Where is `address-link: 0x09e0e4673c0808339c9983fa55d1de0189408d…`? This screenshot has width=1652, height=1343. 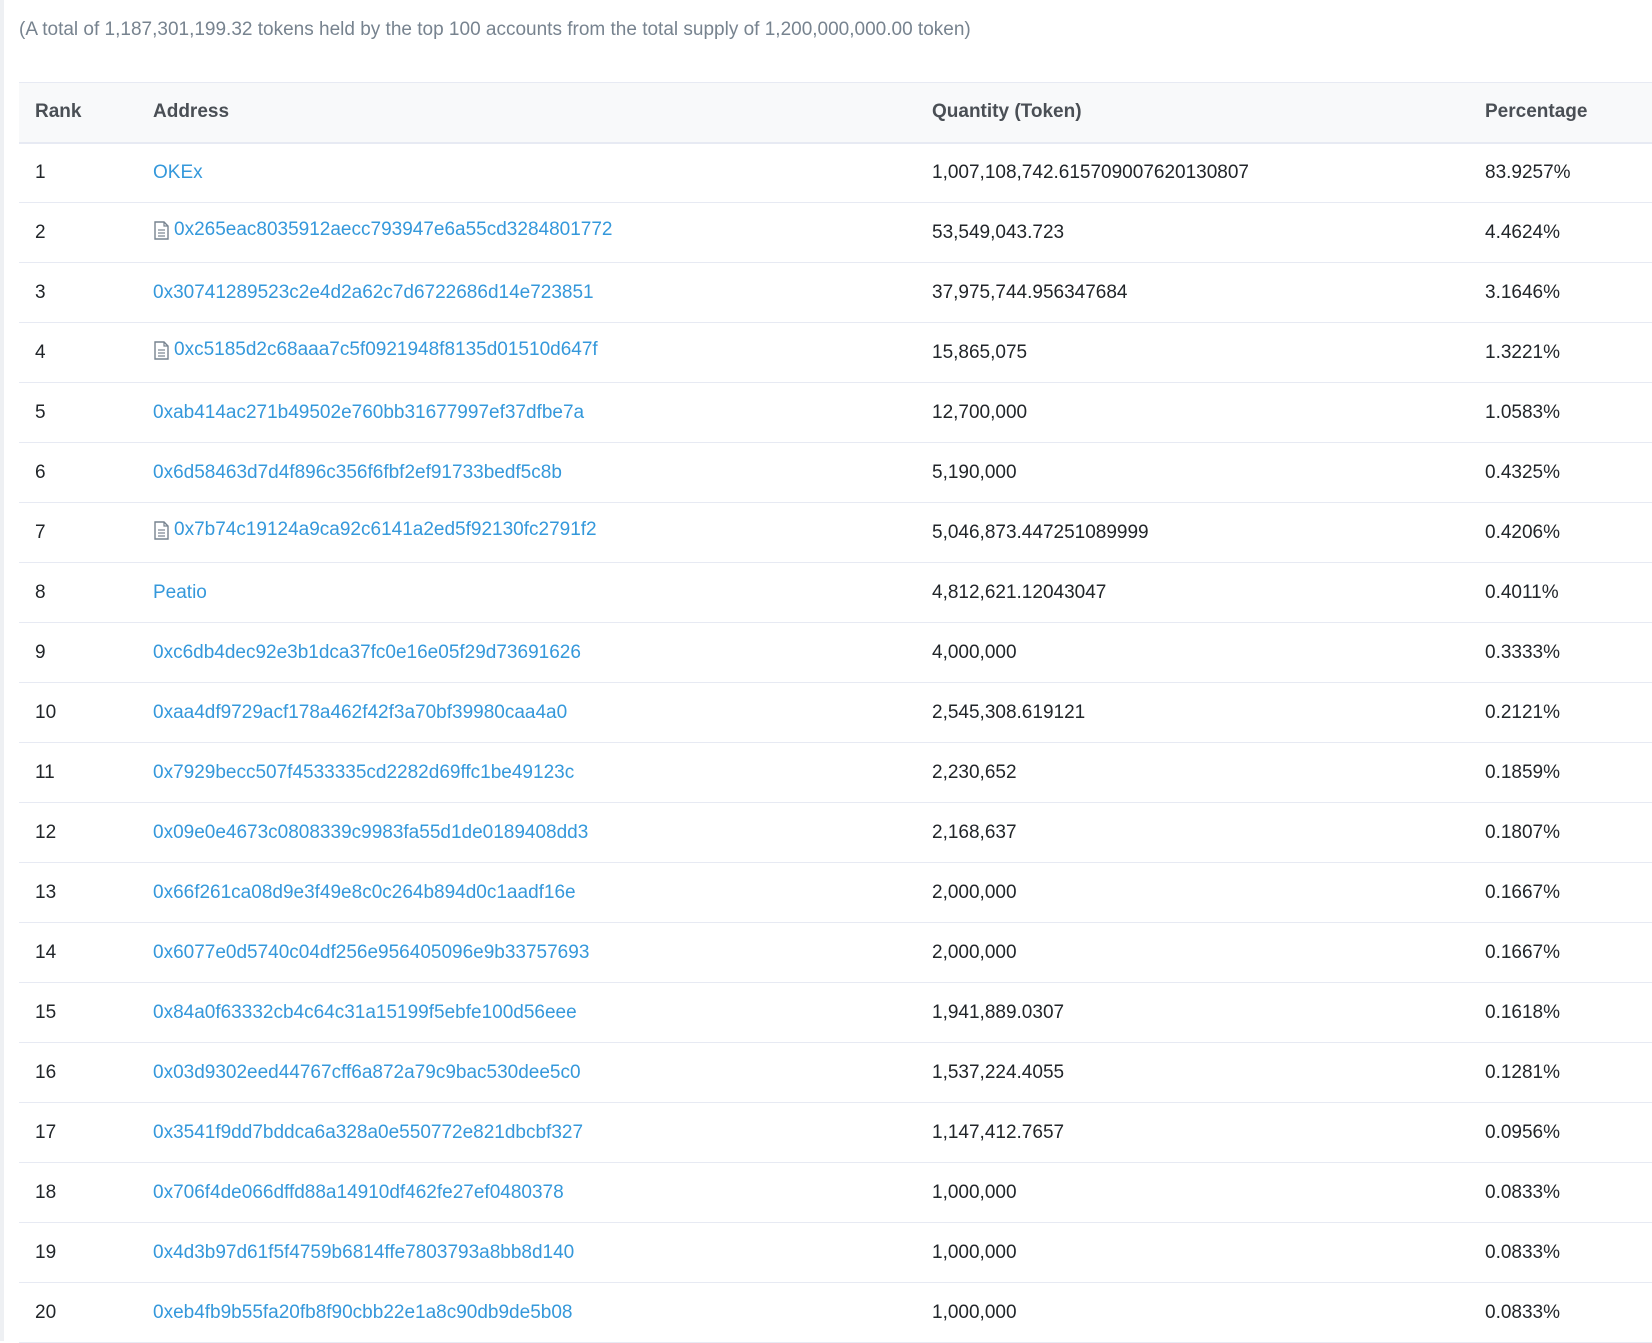
address-link: 0x09e0e4673c0808339c9983fa55d1de0189408d… is located at coordinates (370, 833).